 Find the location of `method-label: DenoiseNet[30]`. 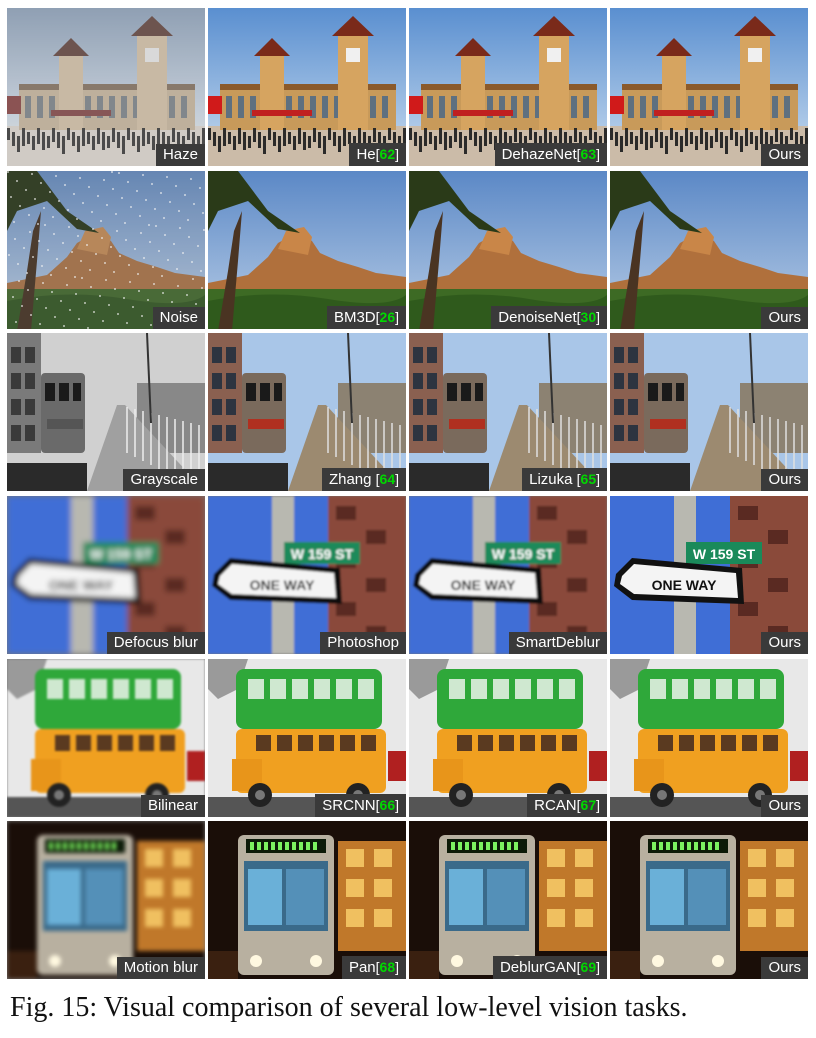

method-label: DenoiseNet[30] is located at coordinates (549, 317).